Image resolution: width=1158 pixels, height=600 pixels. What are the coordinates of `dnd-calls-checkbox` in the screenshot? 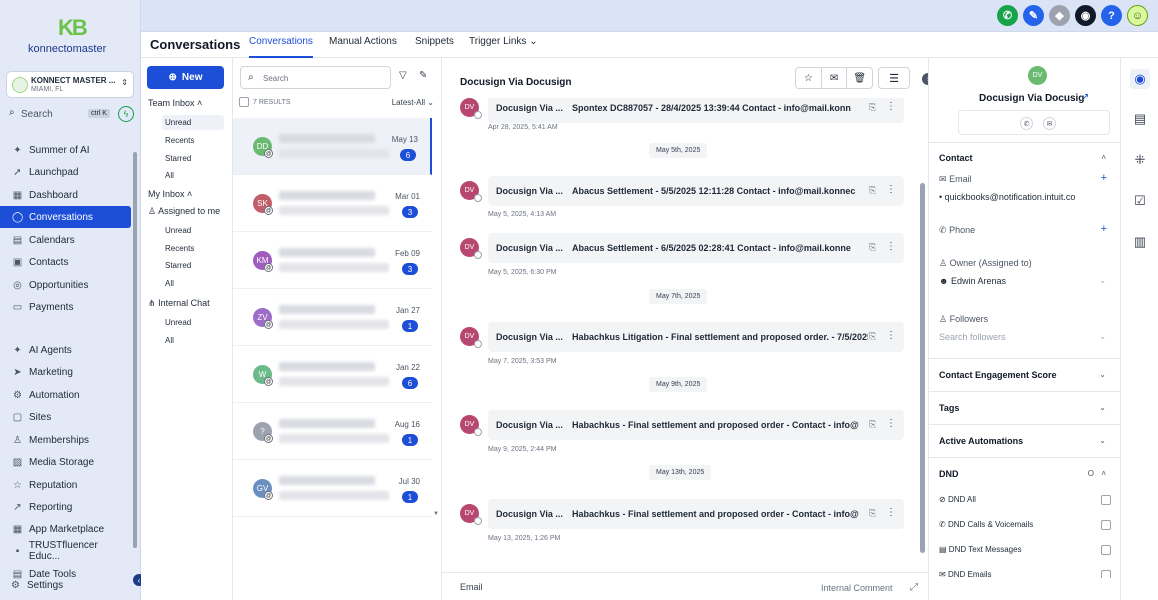 It's located at (1106, 525).